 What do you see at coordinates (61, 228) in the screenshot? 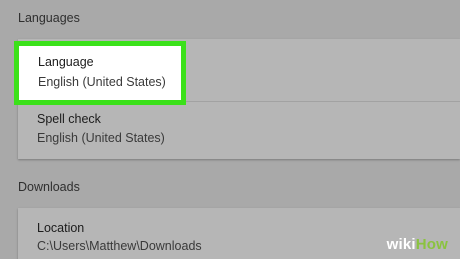
I see `location-label: Location` at bounding box center [61, 228].